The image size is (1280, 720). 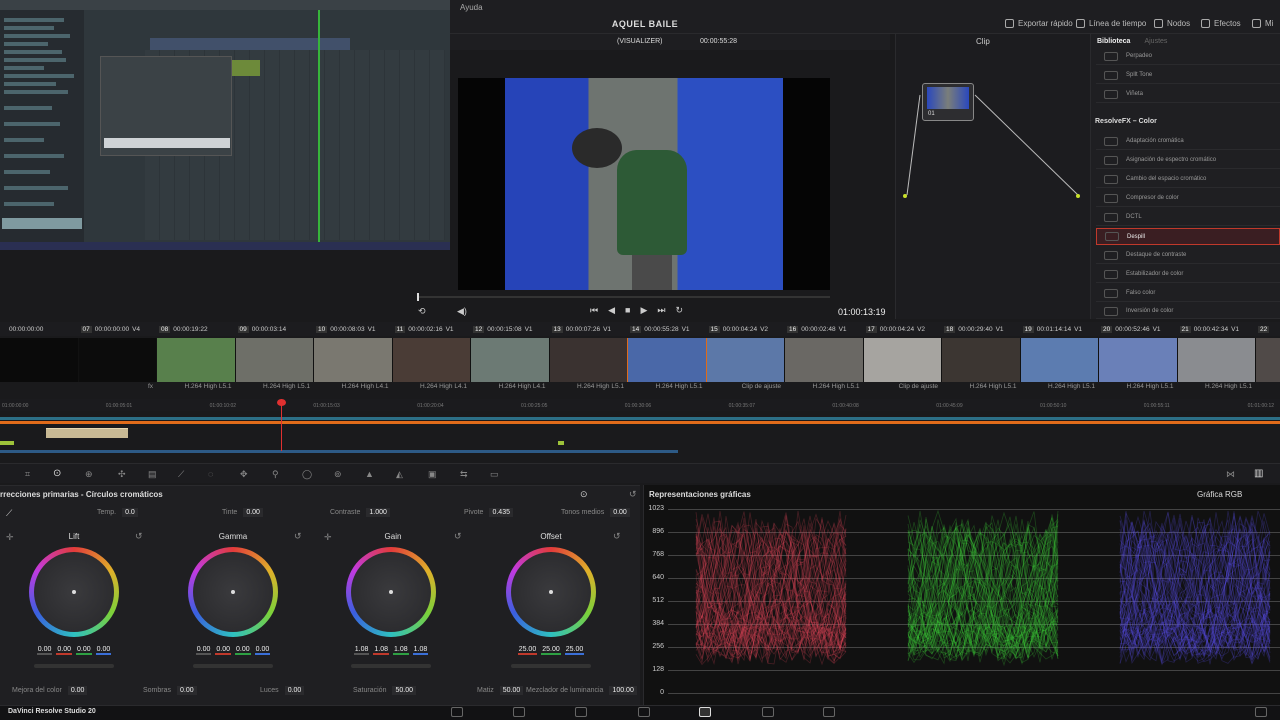 I want to click on skip-back-icon: ⏮, so click(x=594, y=310).